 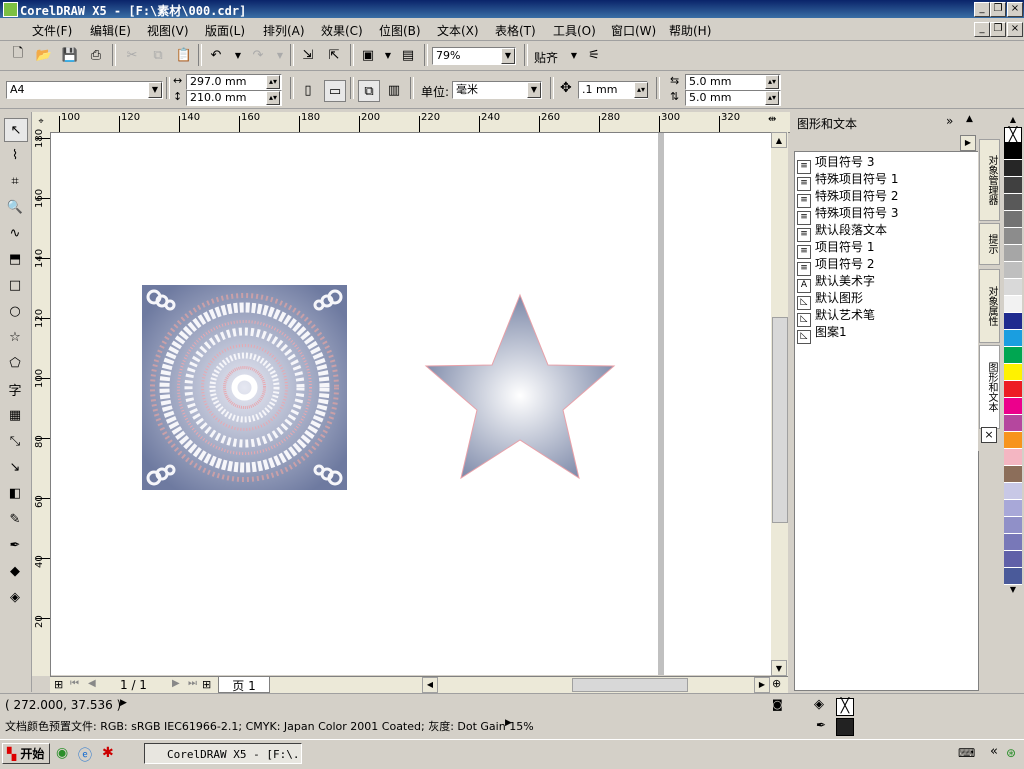 I want to click on landscape-icon: ▭, so click(x=335, y=91).